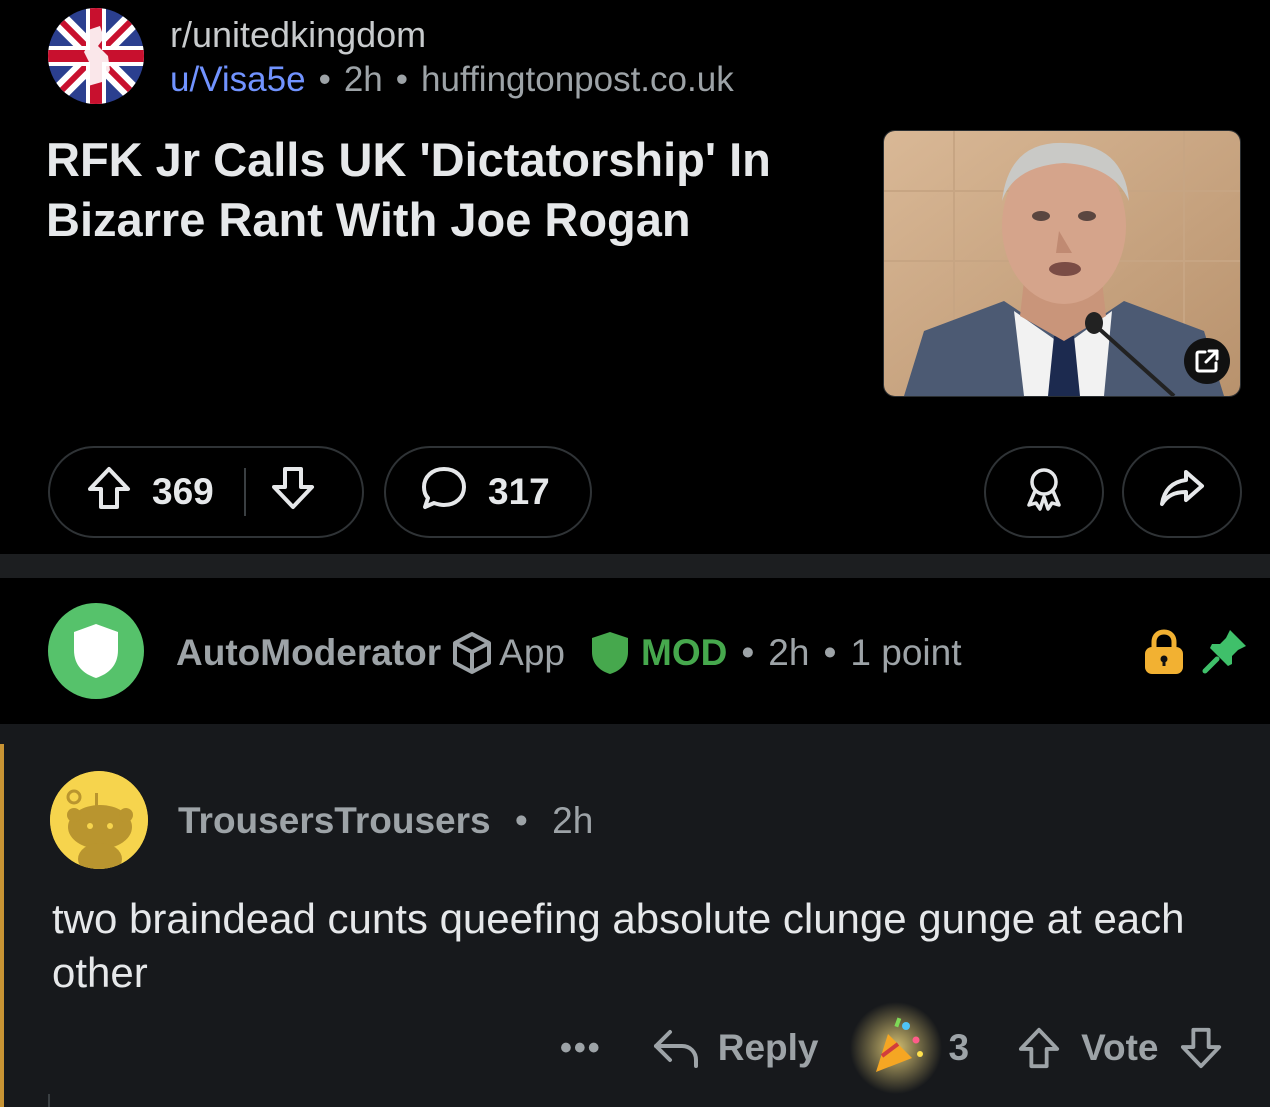  Describe the element at coordinates (906, 652) in the screenshot. I see `automod-points: 1 point` at that location.